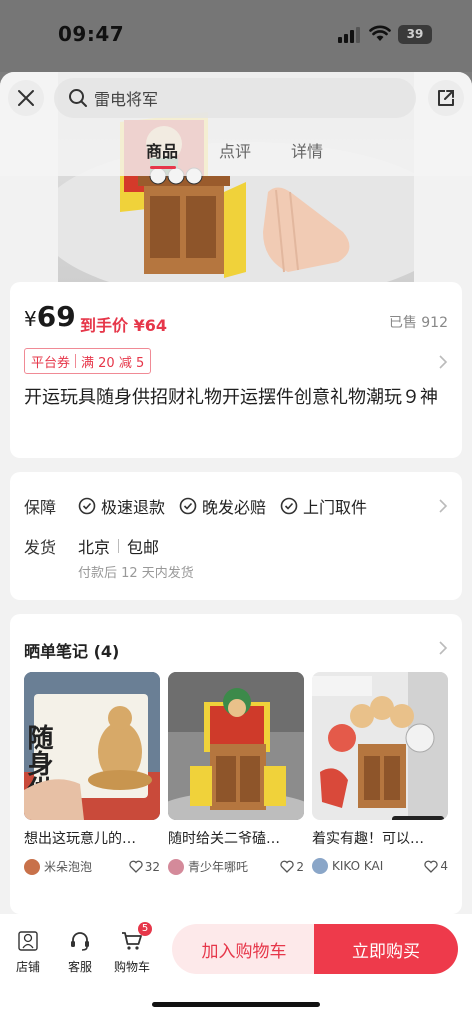 This screenshot has height=1024, width=472. Describe the element at coordinates (40, 547) in the screenshot. I see `shipping-label: 发货` at that location.